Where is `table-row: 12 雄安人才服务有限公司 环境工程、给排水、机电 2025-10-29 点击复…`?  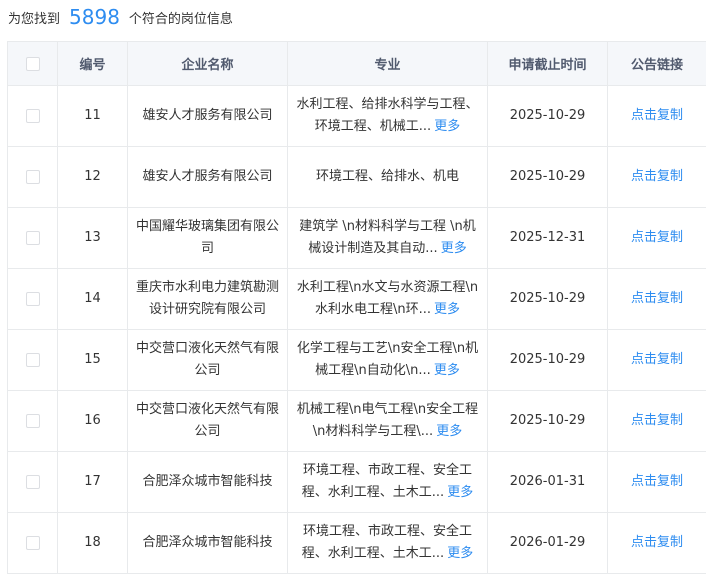
table-row: 12 雄安人才服务有限公司 环境工程、给排水、机电 2025-10-29 点击复… is located at coordinates (357, 177).